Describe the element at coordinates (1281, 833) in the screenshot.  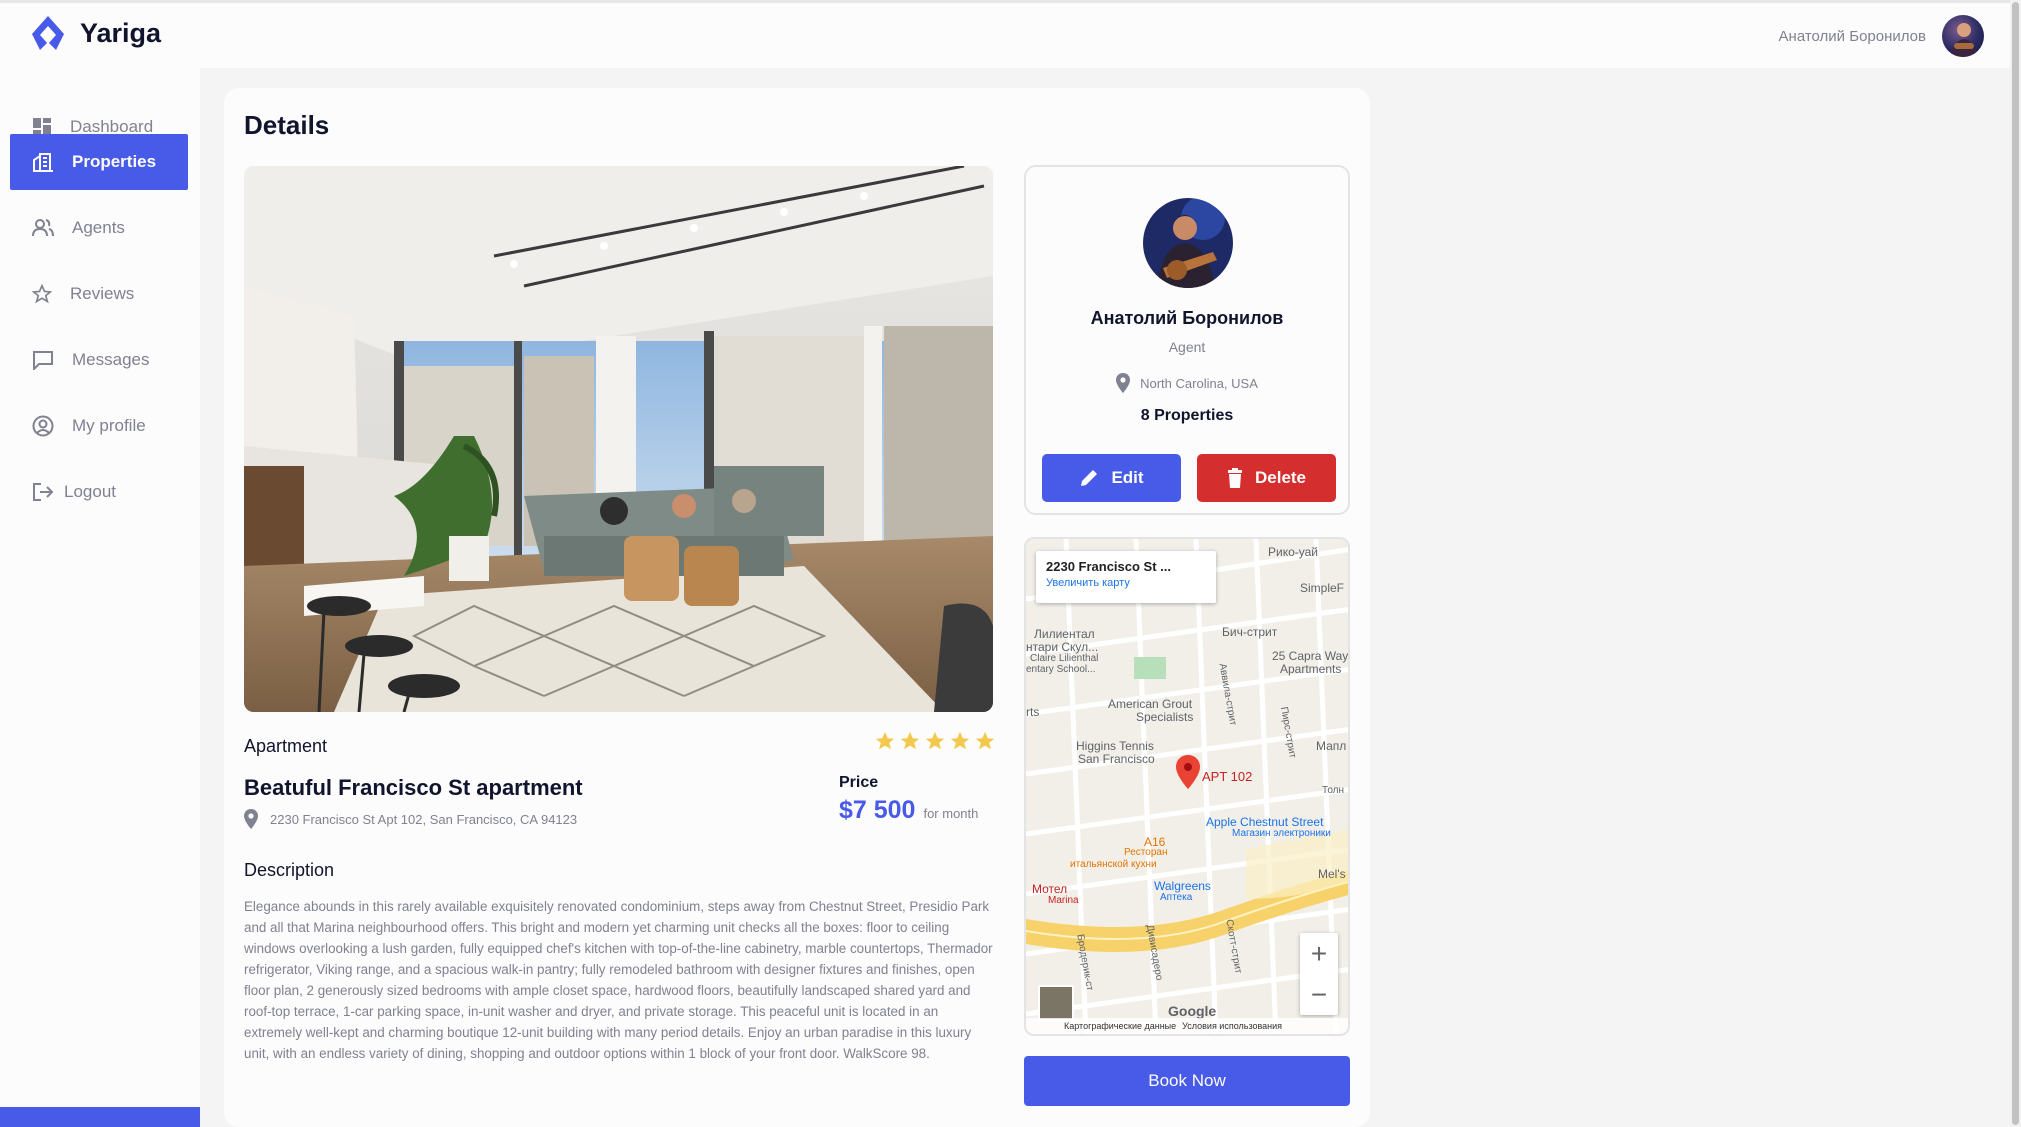
I see `map-label: Магазин электроники` at that location.